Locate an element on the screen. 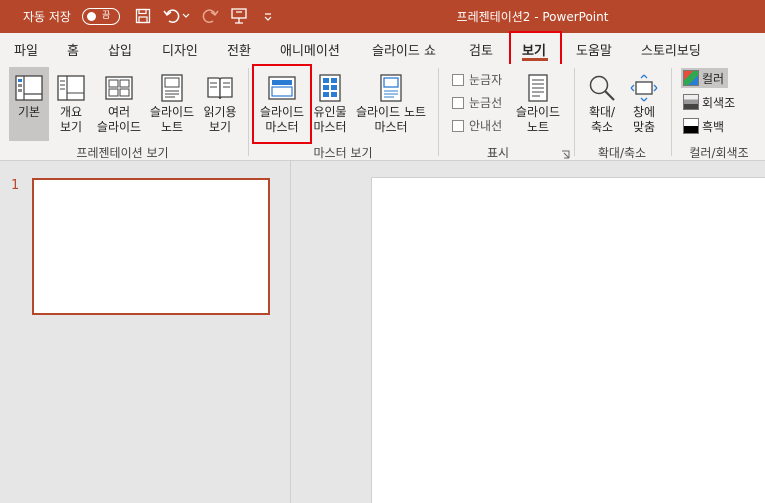 The width and height of the screenshot is (765, 503). master-views-group-label: 마스터 보기 is located at coordinates (343, 153).